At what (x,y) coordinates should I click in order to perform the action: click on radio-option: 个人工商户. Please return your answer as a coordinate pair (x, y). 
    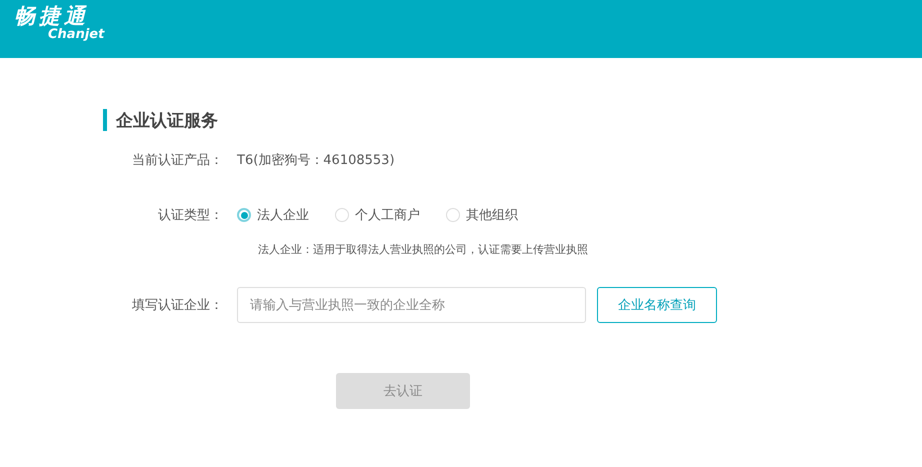
    Looking at the image, I should click on (377, 215).